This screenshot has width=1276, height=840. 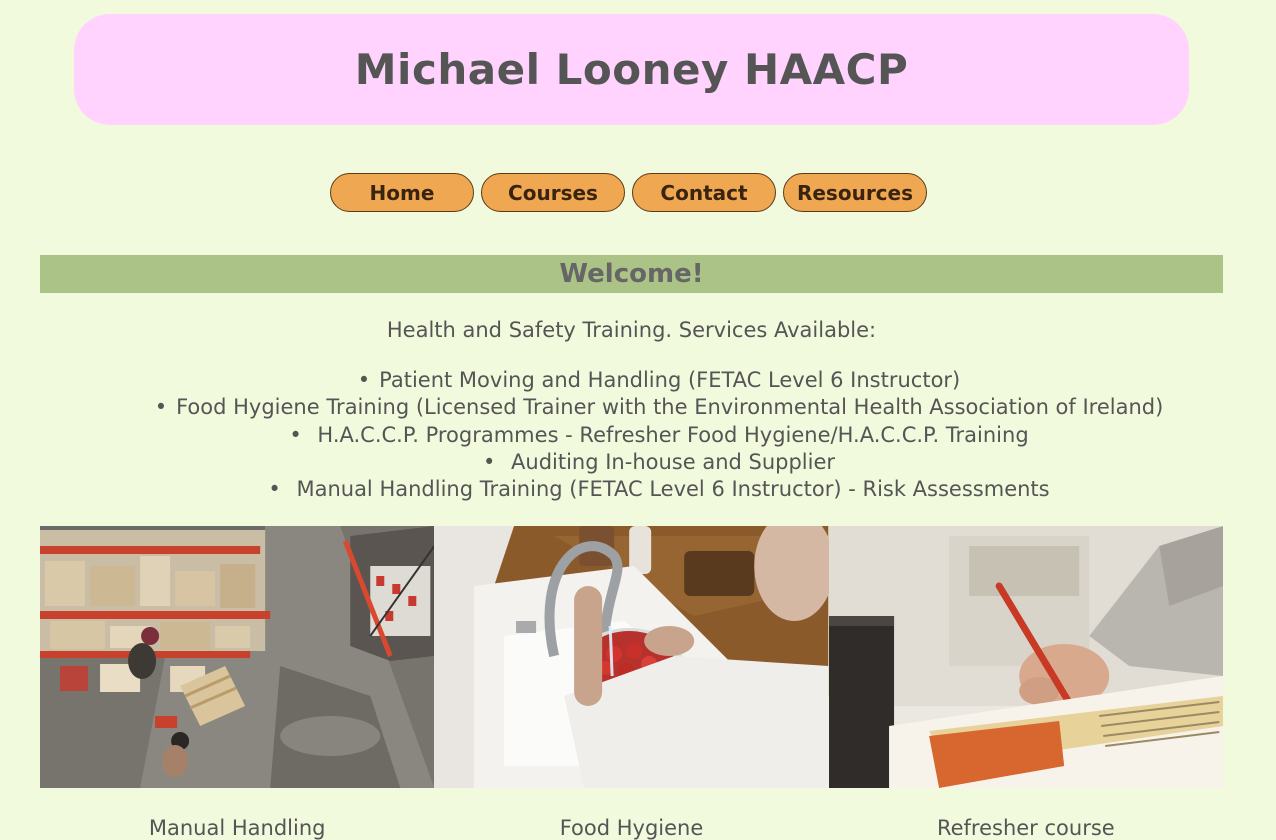 I want to click on main-nav: Home Courses Contact Resources, so click(x=628, y=192).